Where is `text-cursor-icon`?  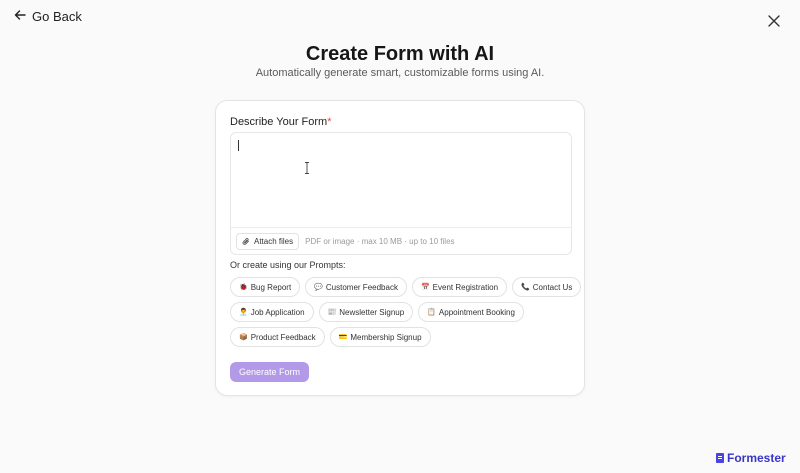 text-cursor-icon is located at coordinates (307, 168).